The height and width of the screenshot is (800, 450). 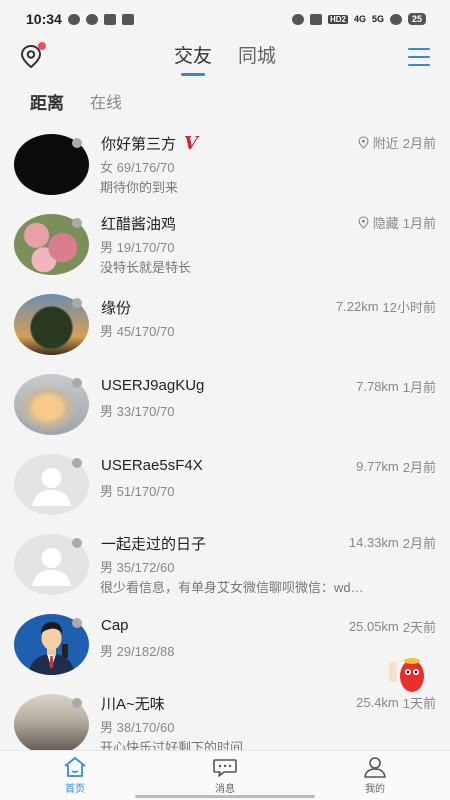 What do you see at coordinates (137, 651) in the screenshot?
I see `user-info: 男 29/182/88` at bounding box center [137, 651].